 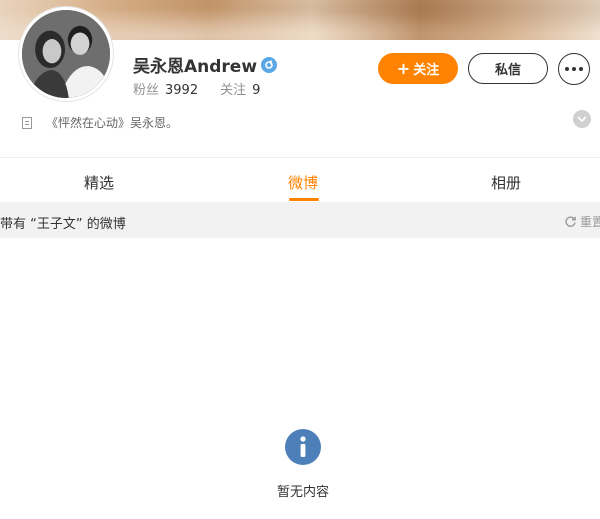 I want to click on avatar, so click(x=66, y=54).